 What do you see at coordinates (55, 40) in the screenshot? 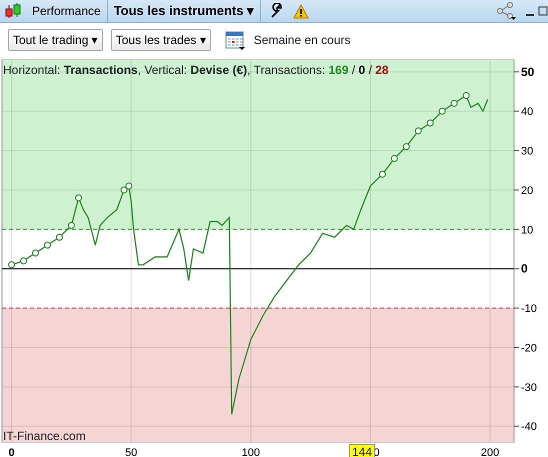
I see `dropdown-button: Tout le trading ▾` at bounding box center [55, 40].